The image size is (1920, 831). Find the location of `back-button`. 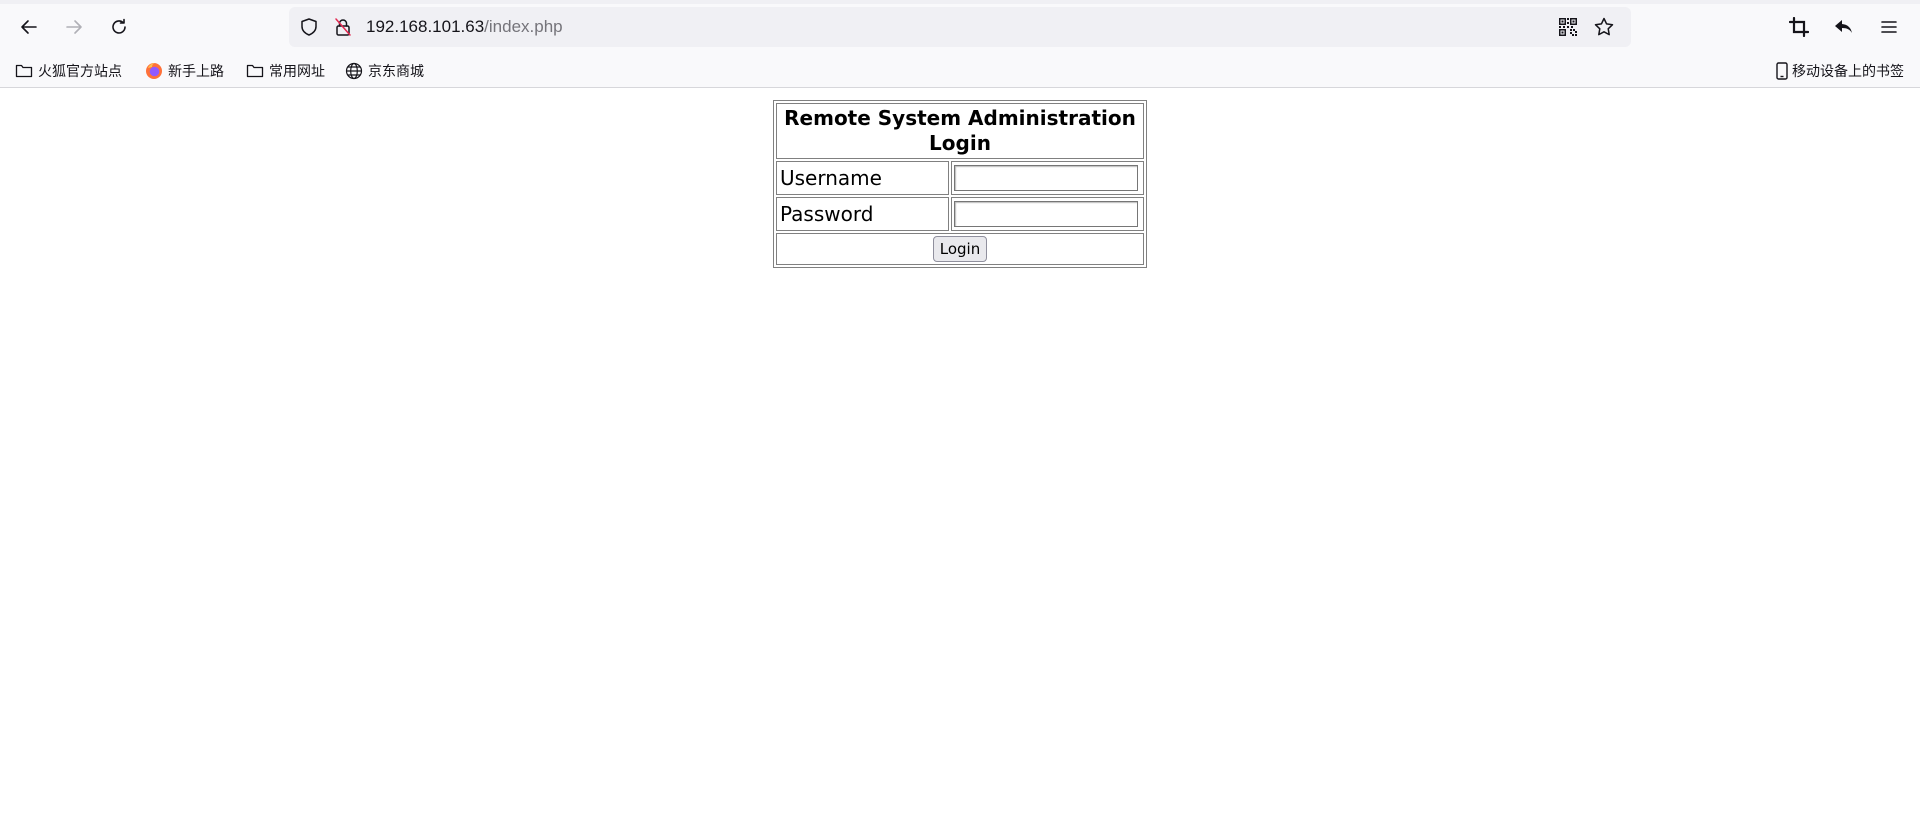

back-button is located at coordinates (29, 27).